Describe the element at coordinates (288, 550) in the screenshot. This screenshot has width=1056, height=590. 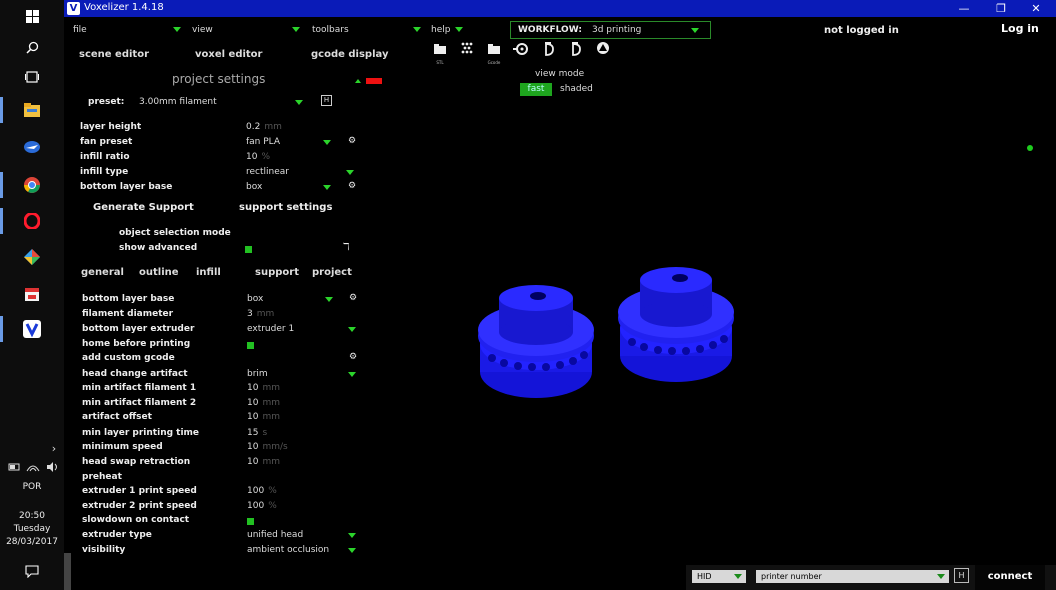
I see `setting-value: ambient occlusion` at that location.